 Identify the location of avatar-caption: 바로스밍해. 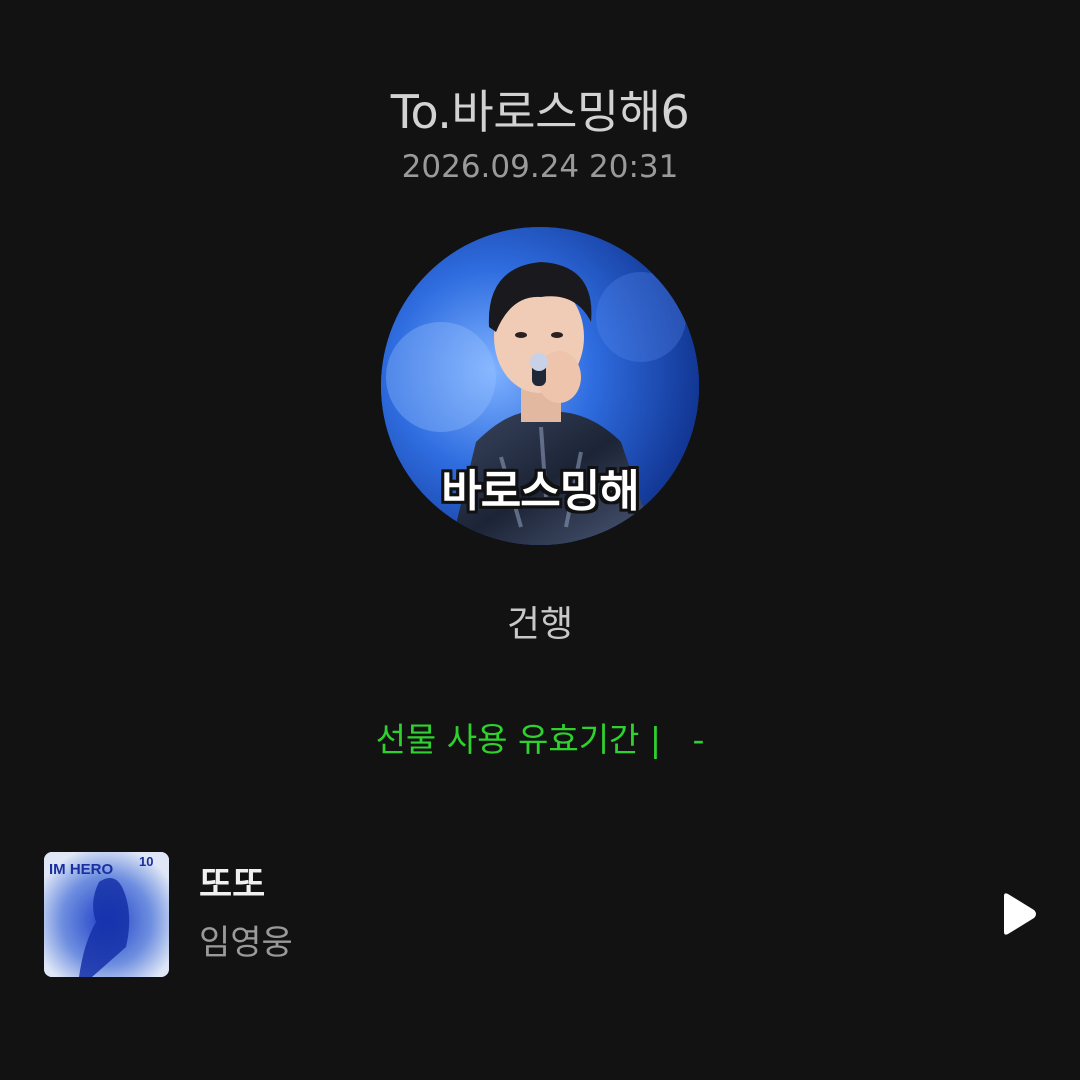
(540, 491).